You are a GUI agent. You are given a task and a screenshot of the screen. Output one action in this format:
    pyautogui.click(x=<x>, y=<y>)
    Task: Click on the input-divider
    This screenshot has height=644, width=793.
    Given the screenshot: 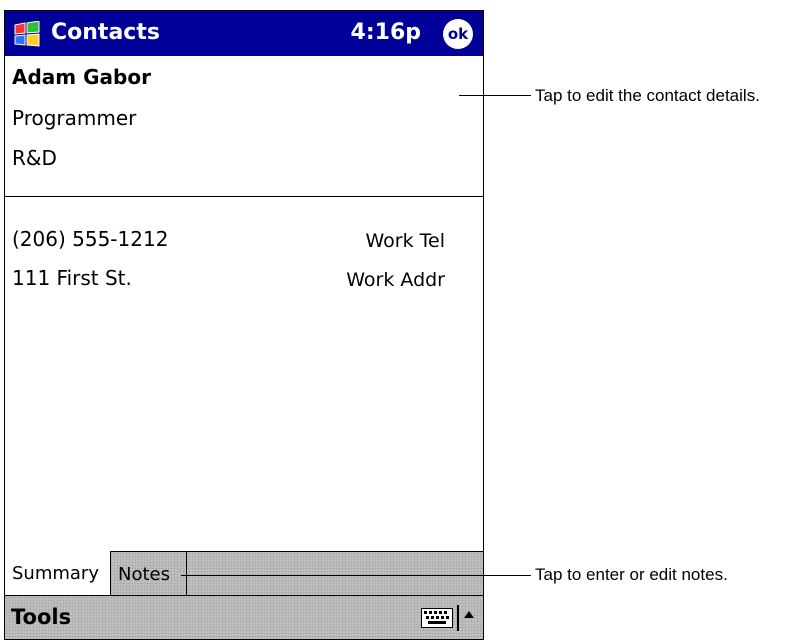 What is the action you would take?
    pyautogui.click(x=458, y=618)
    